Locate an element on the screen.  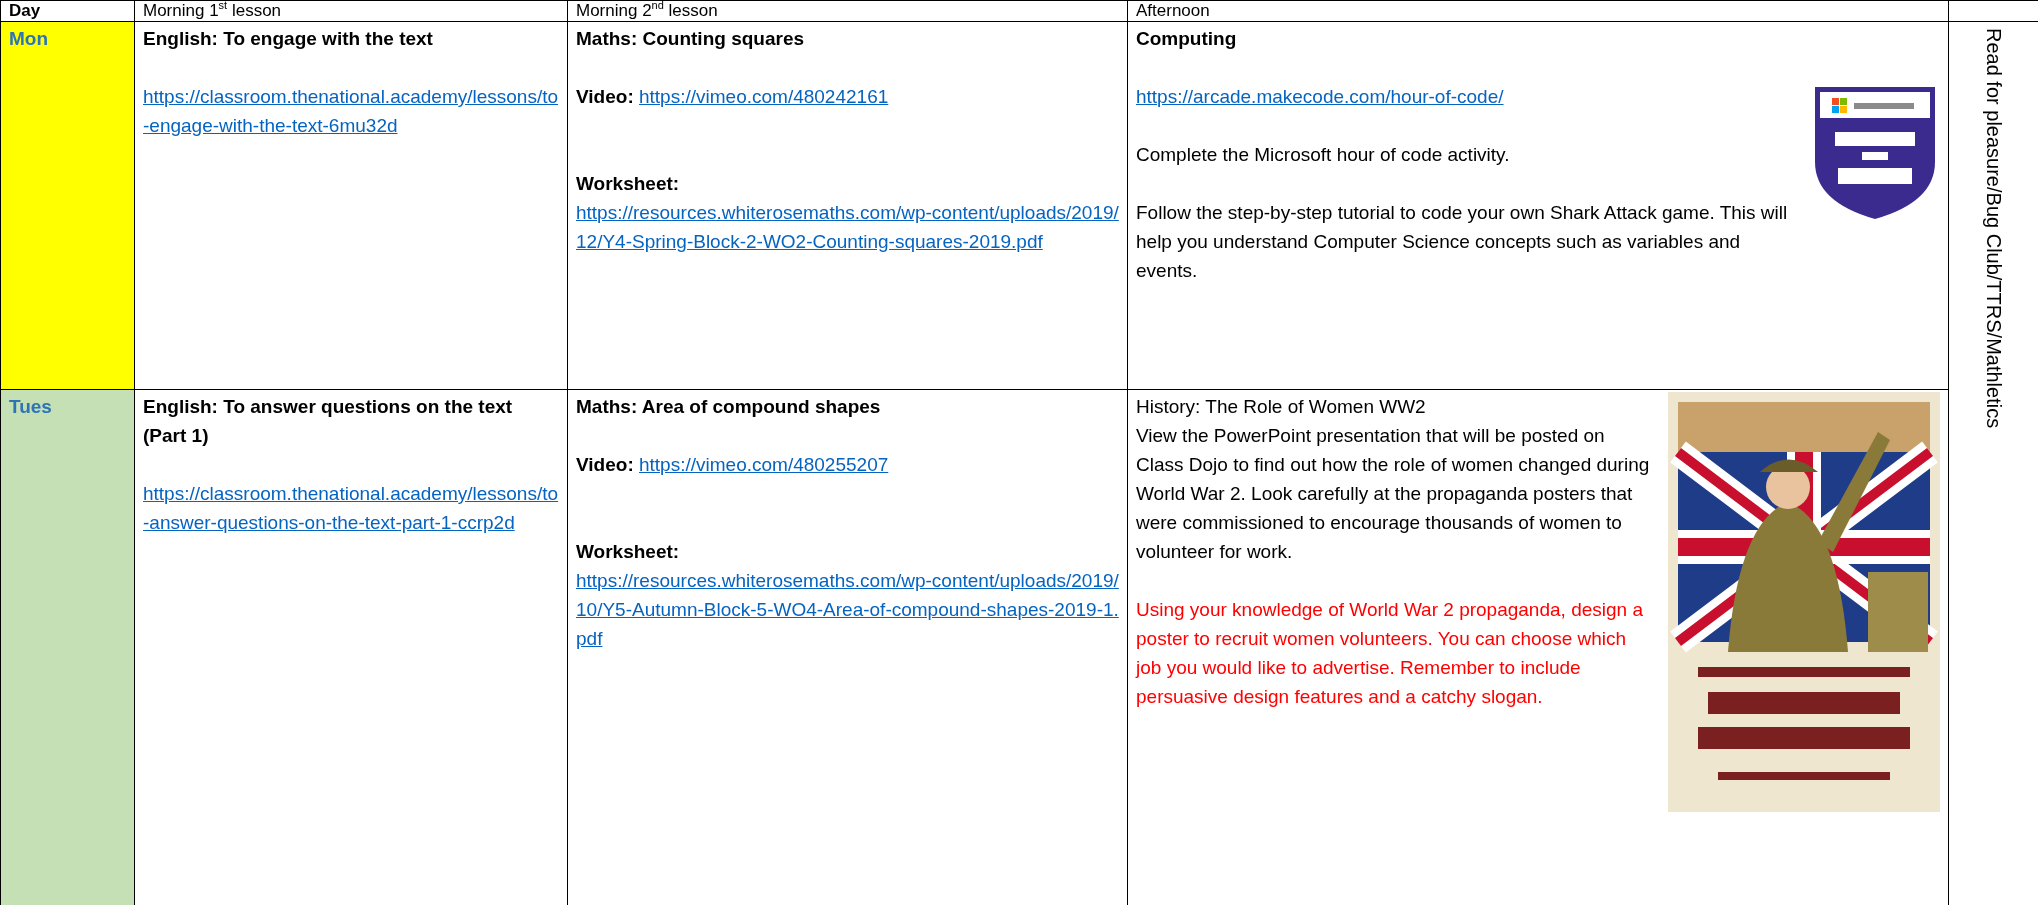
lesson-link: https://arcade.makecode.com/hour-of-code/ is located at coordinates (1538, 96).